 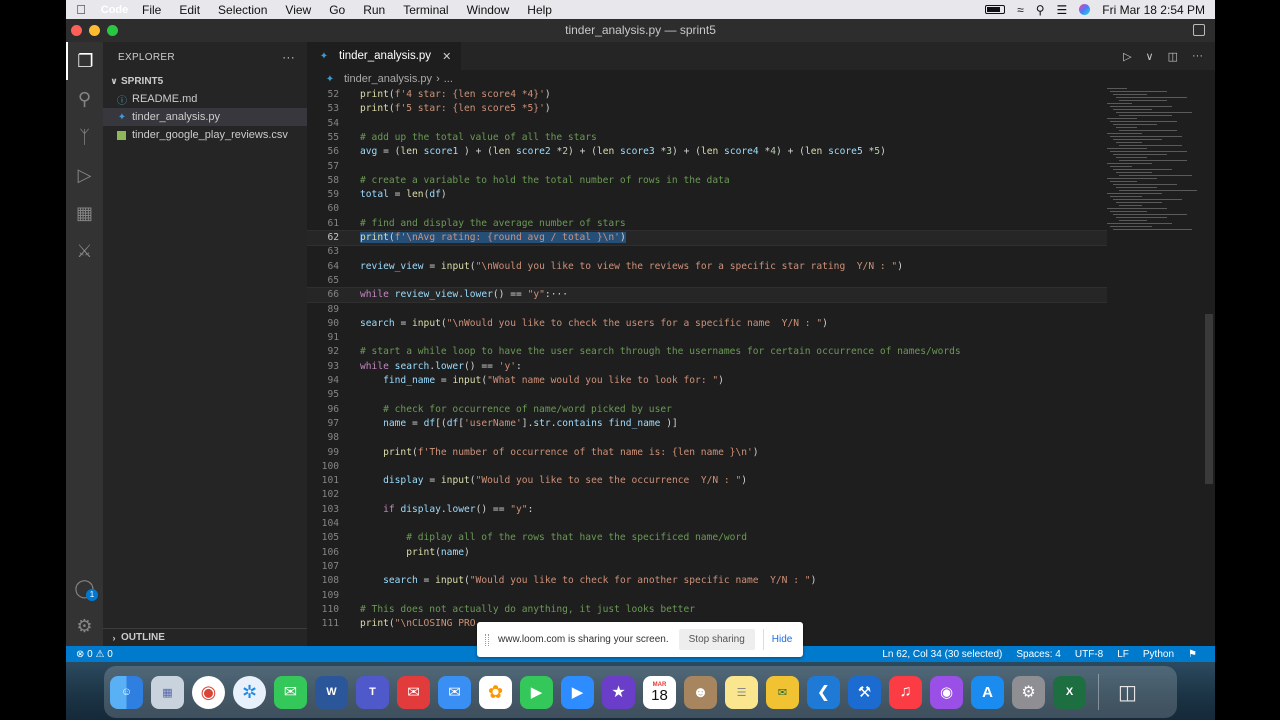 I want to click on messages-icon: ✉, so click(x=290, y=692).